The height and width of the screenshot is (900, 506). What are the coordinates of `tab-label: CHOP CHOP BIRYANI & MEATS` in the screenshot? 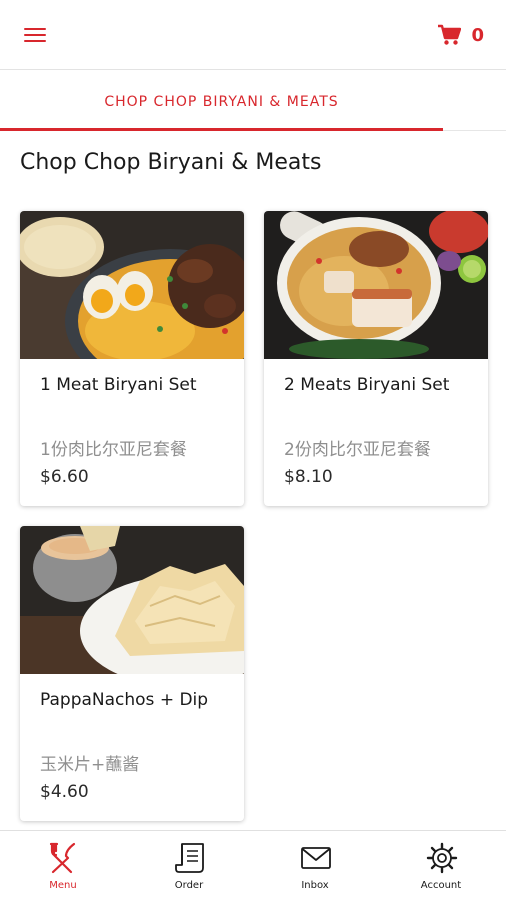 It's located at (221, 102).